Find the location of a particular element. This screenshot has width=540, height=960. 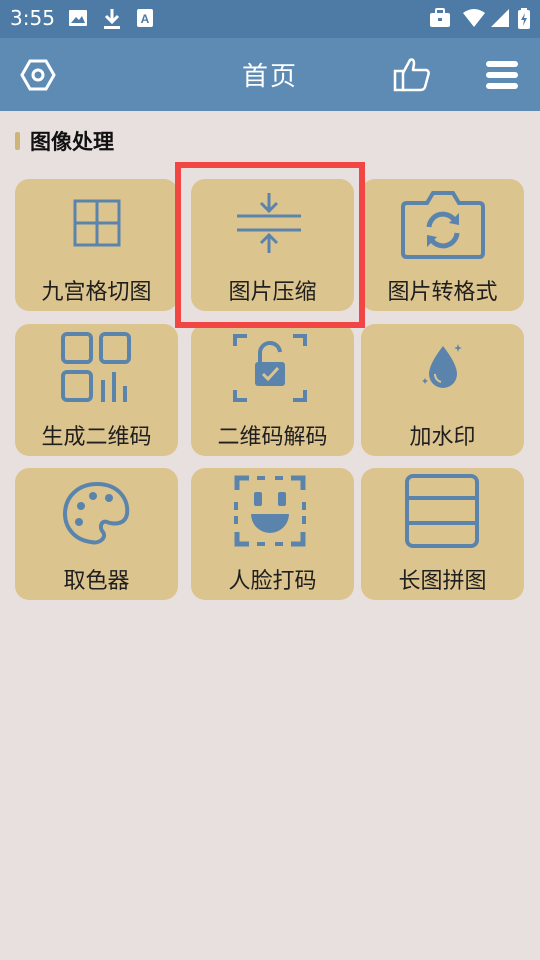

tile-image-format-convert: 图片转格式 is located at coordinates (442, 245).